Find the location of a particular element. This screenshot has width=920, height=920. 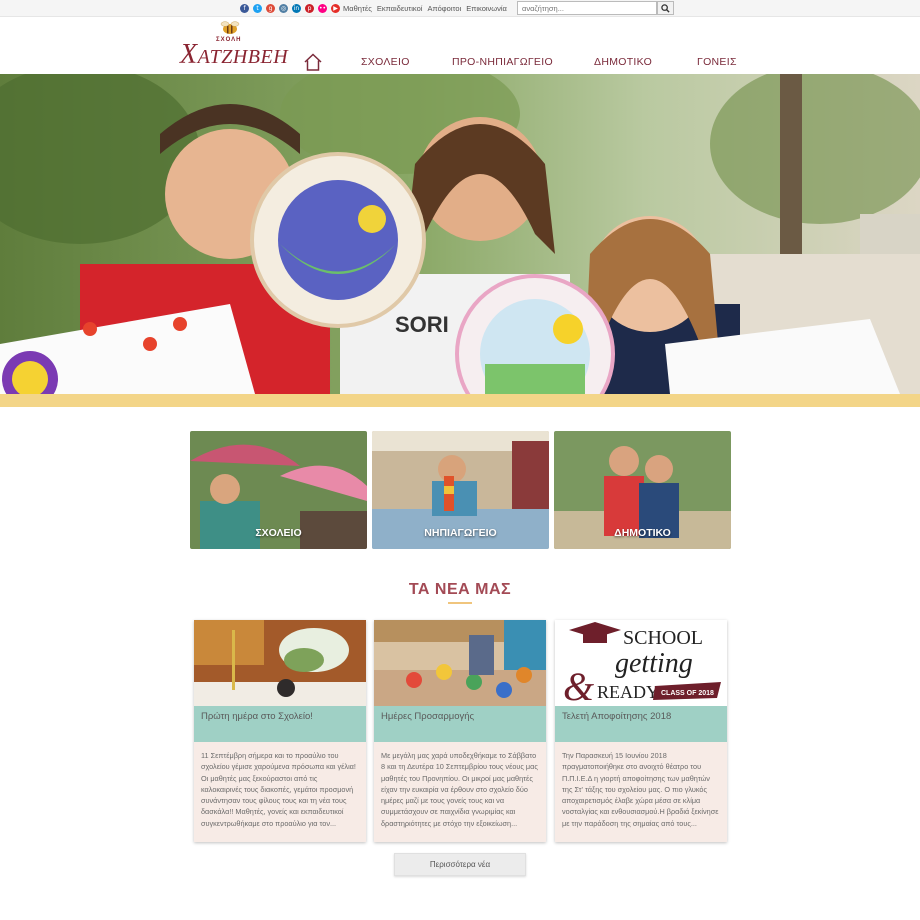

nav-school: ΣΧΟΛΕΙΟ is located at coordinates (385, 62).